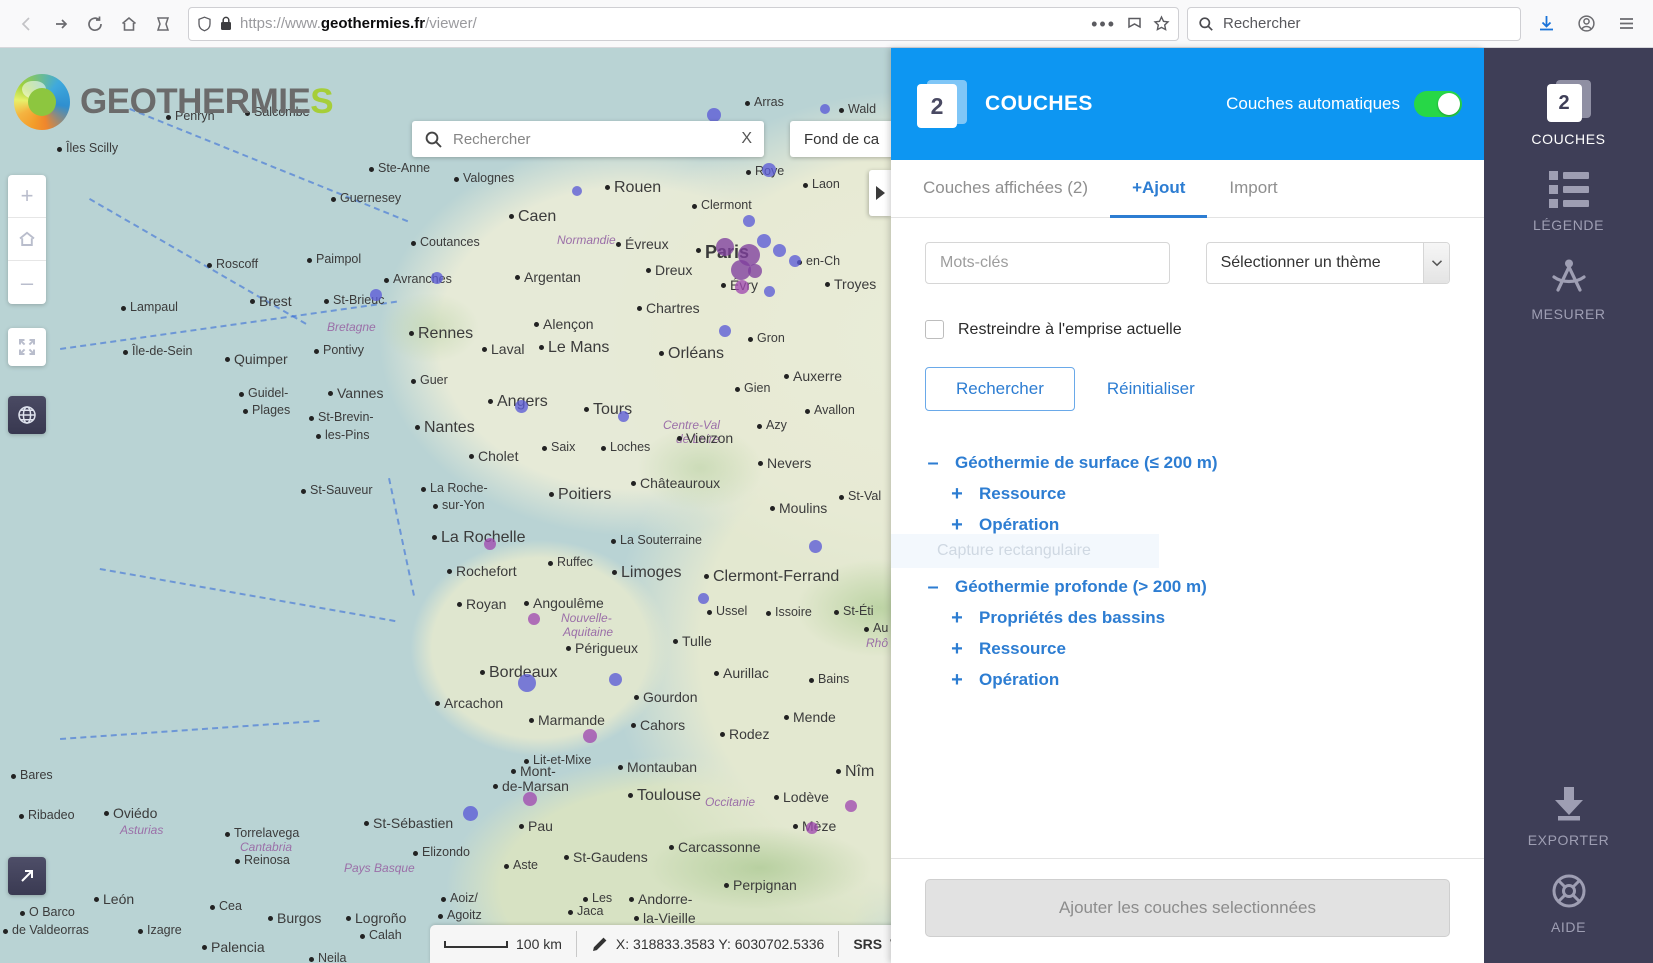 The width and height of the screenshot is (1653, 963). I want to click on sidebar-item-legende: LÉGENDE, so click(1568, 200).